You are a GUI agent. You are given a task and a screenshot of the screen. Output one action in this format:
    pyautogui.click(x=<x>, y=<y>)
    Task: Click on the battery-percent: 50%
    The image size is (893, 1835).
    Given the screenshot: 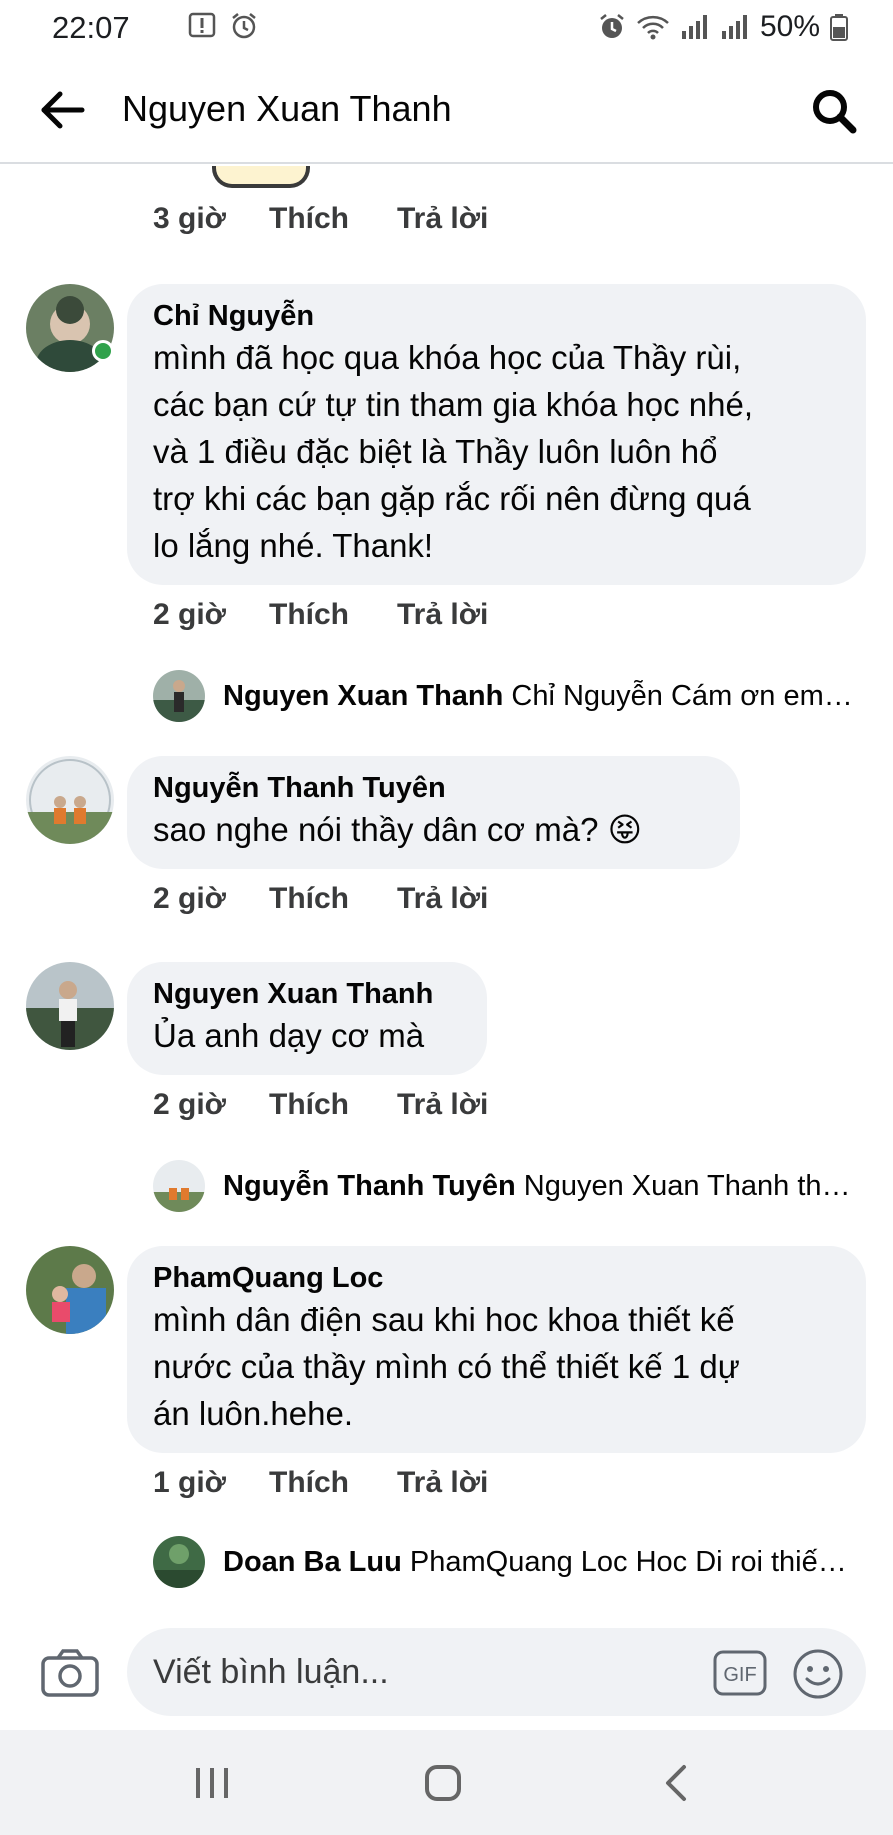 What is the action you would take?
    pyautogui.click(x=789, y=26)
    